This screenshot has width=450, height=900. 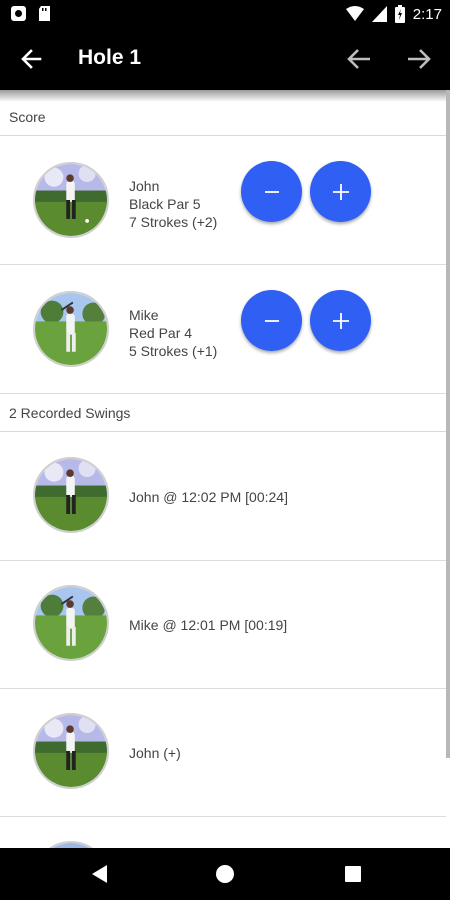 I want to click on nav-home-button, so click(x=225, y=874).